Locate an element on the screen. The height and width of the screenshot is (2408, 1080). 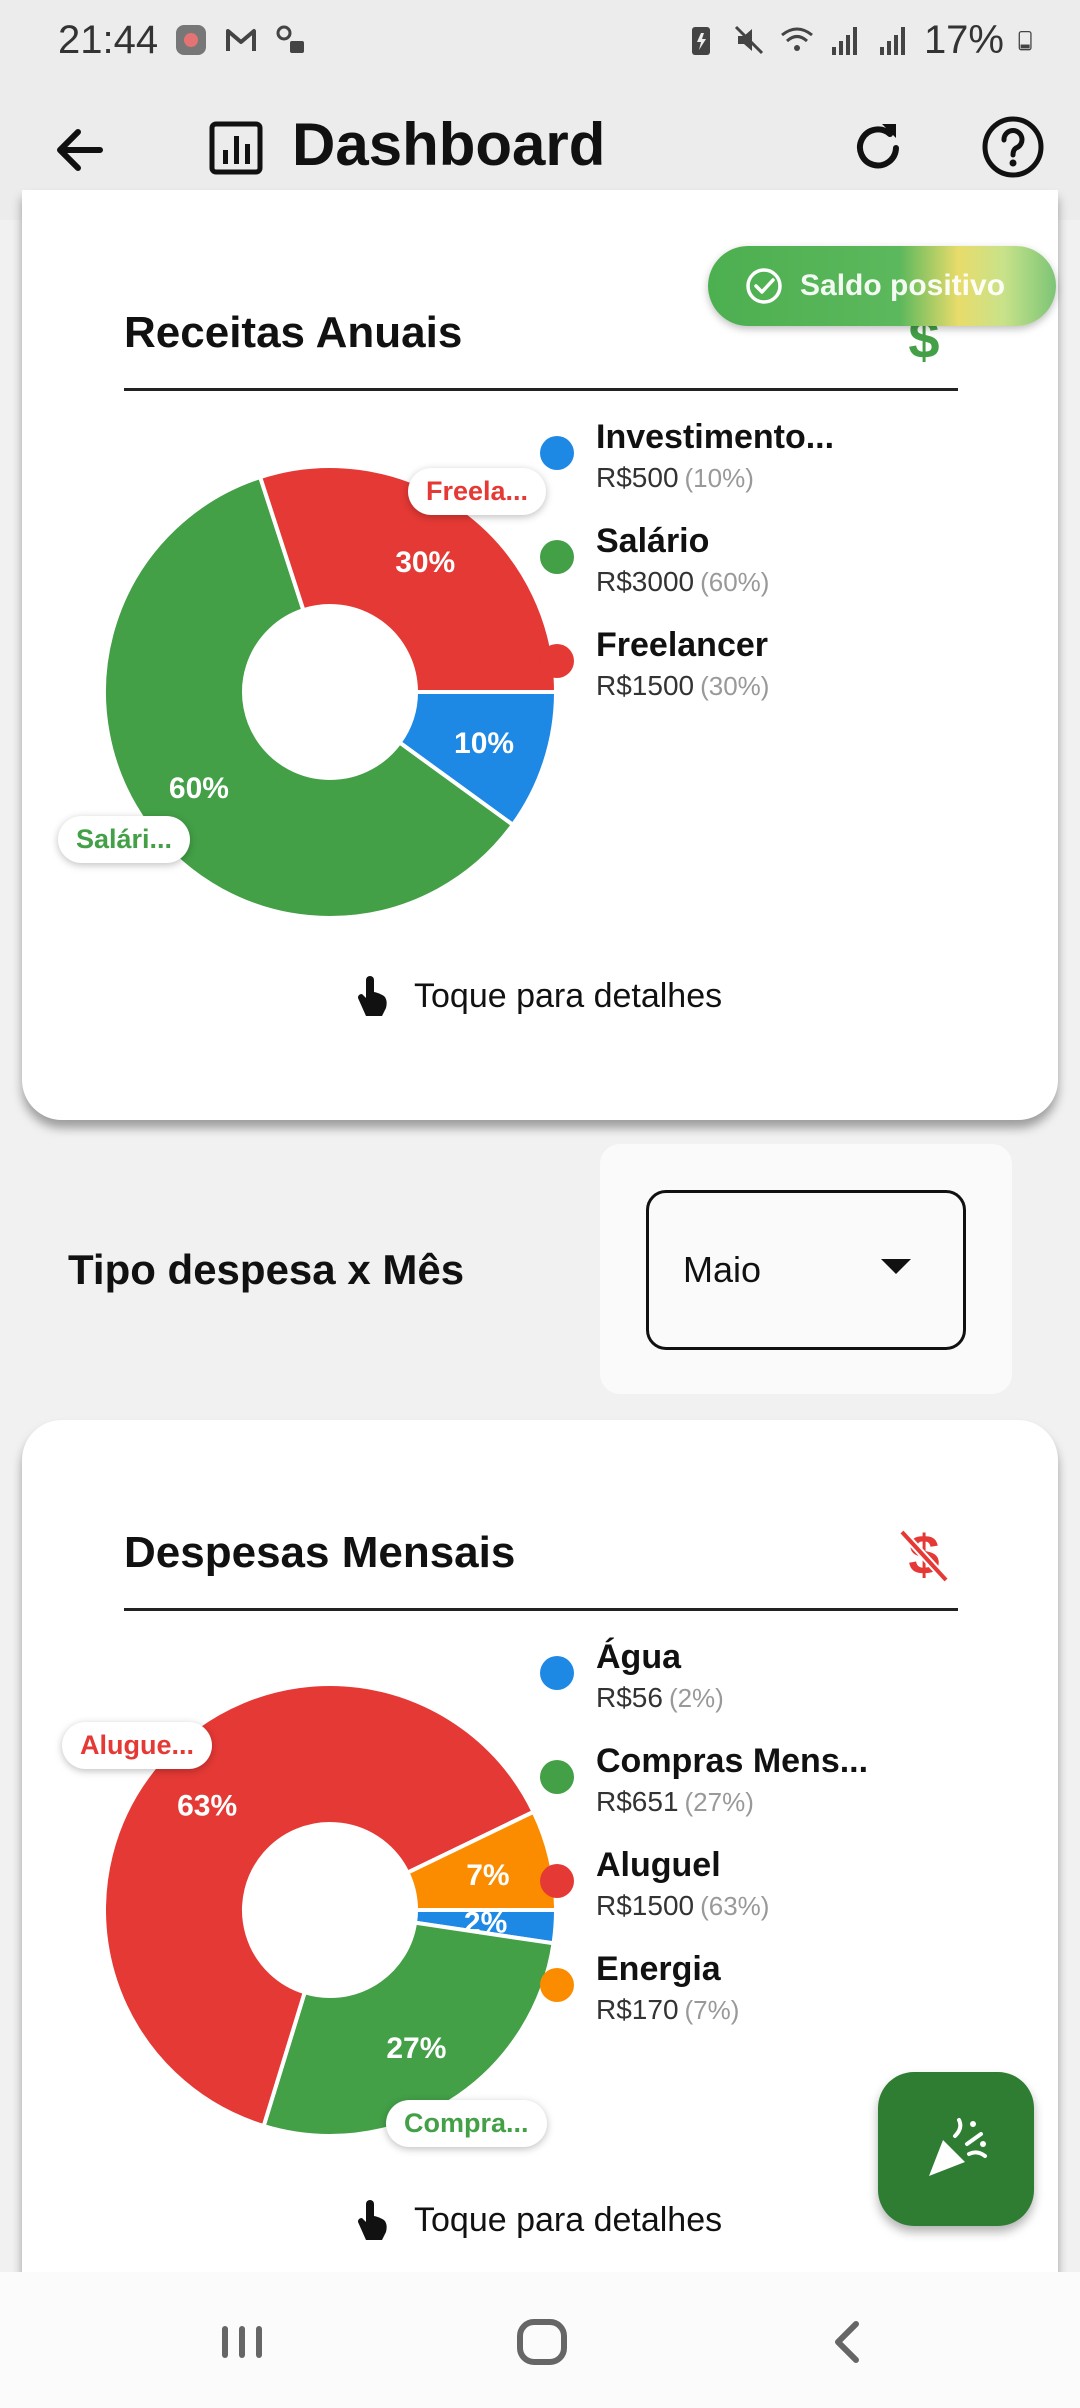
gmail-icon is located at coordinates (241, 40).